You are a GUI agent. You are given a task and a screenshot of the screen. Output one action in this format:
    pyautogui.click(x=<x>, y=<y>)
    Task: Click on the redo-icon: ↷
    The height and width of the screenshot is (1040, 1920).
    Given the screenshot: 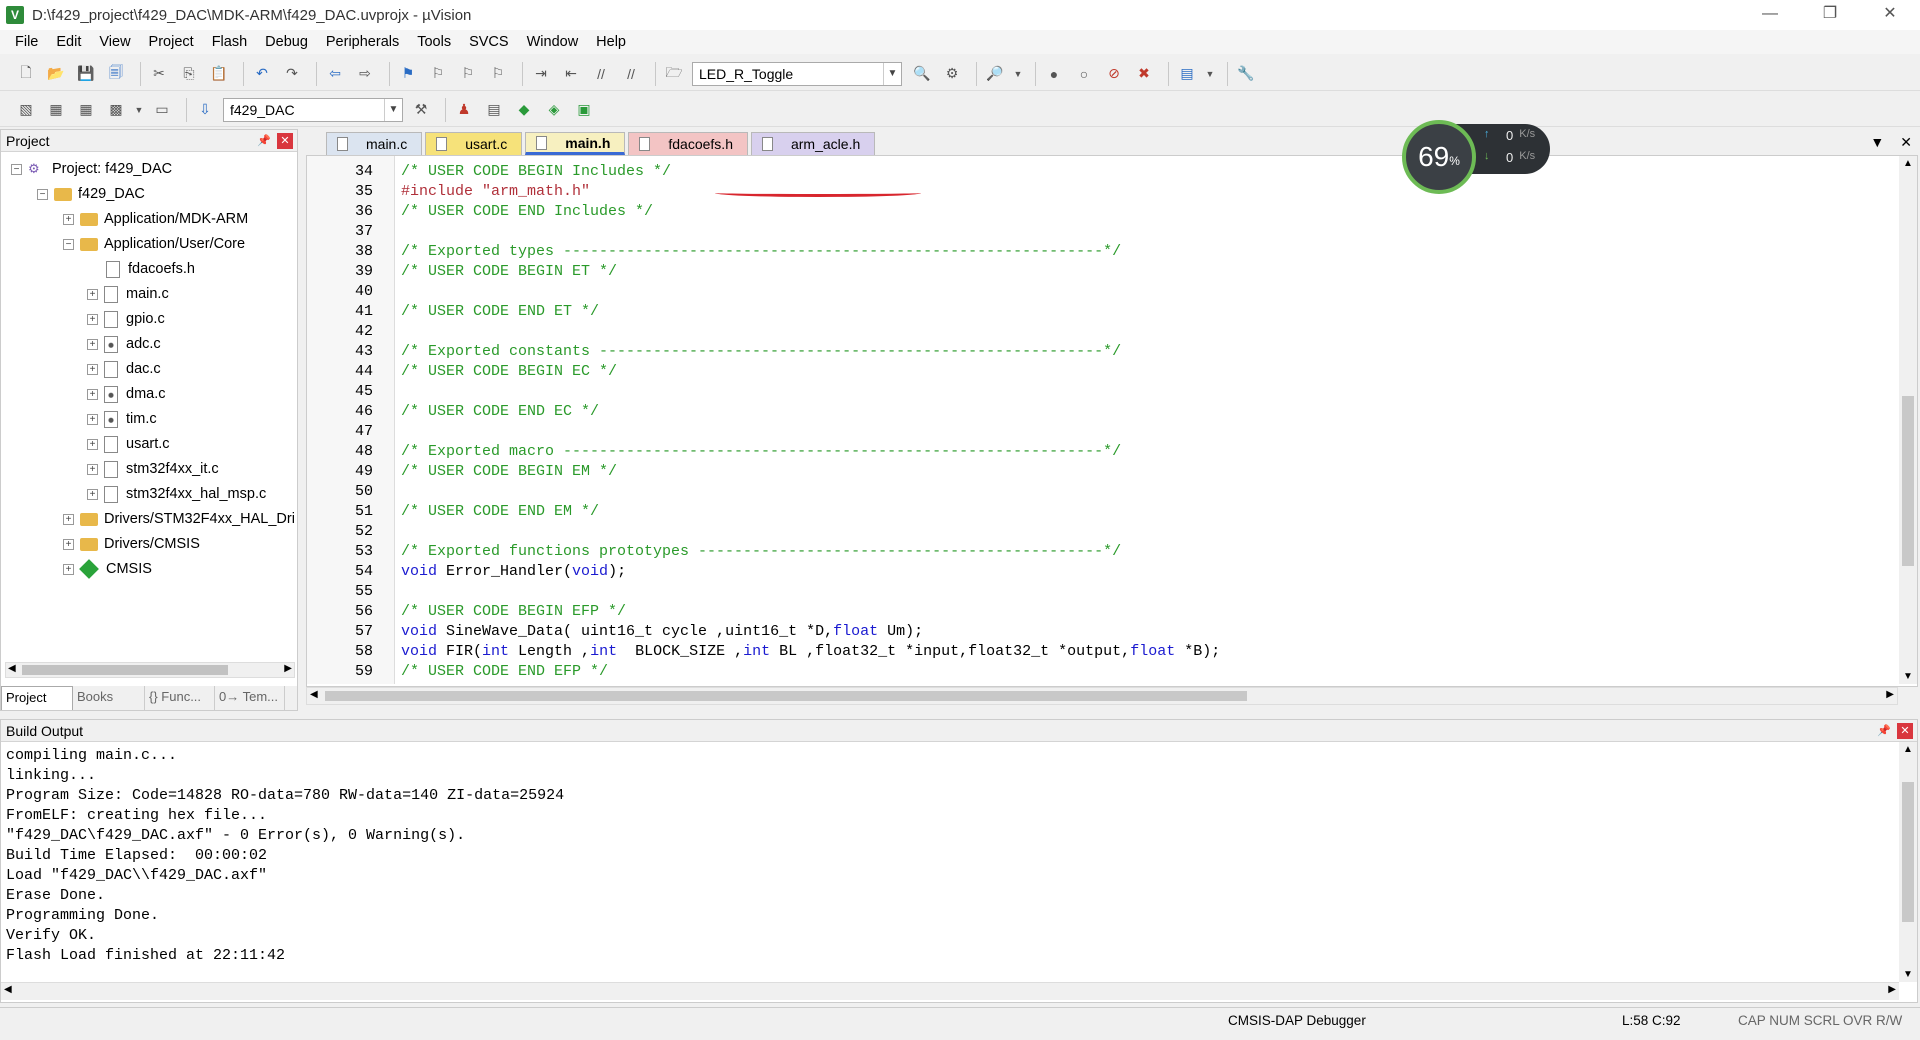 What is the action you would take?
    pyautogui.click(x=292, y=74)
    